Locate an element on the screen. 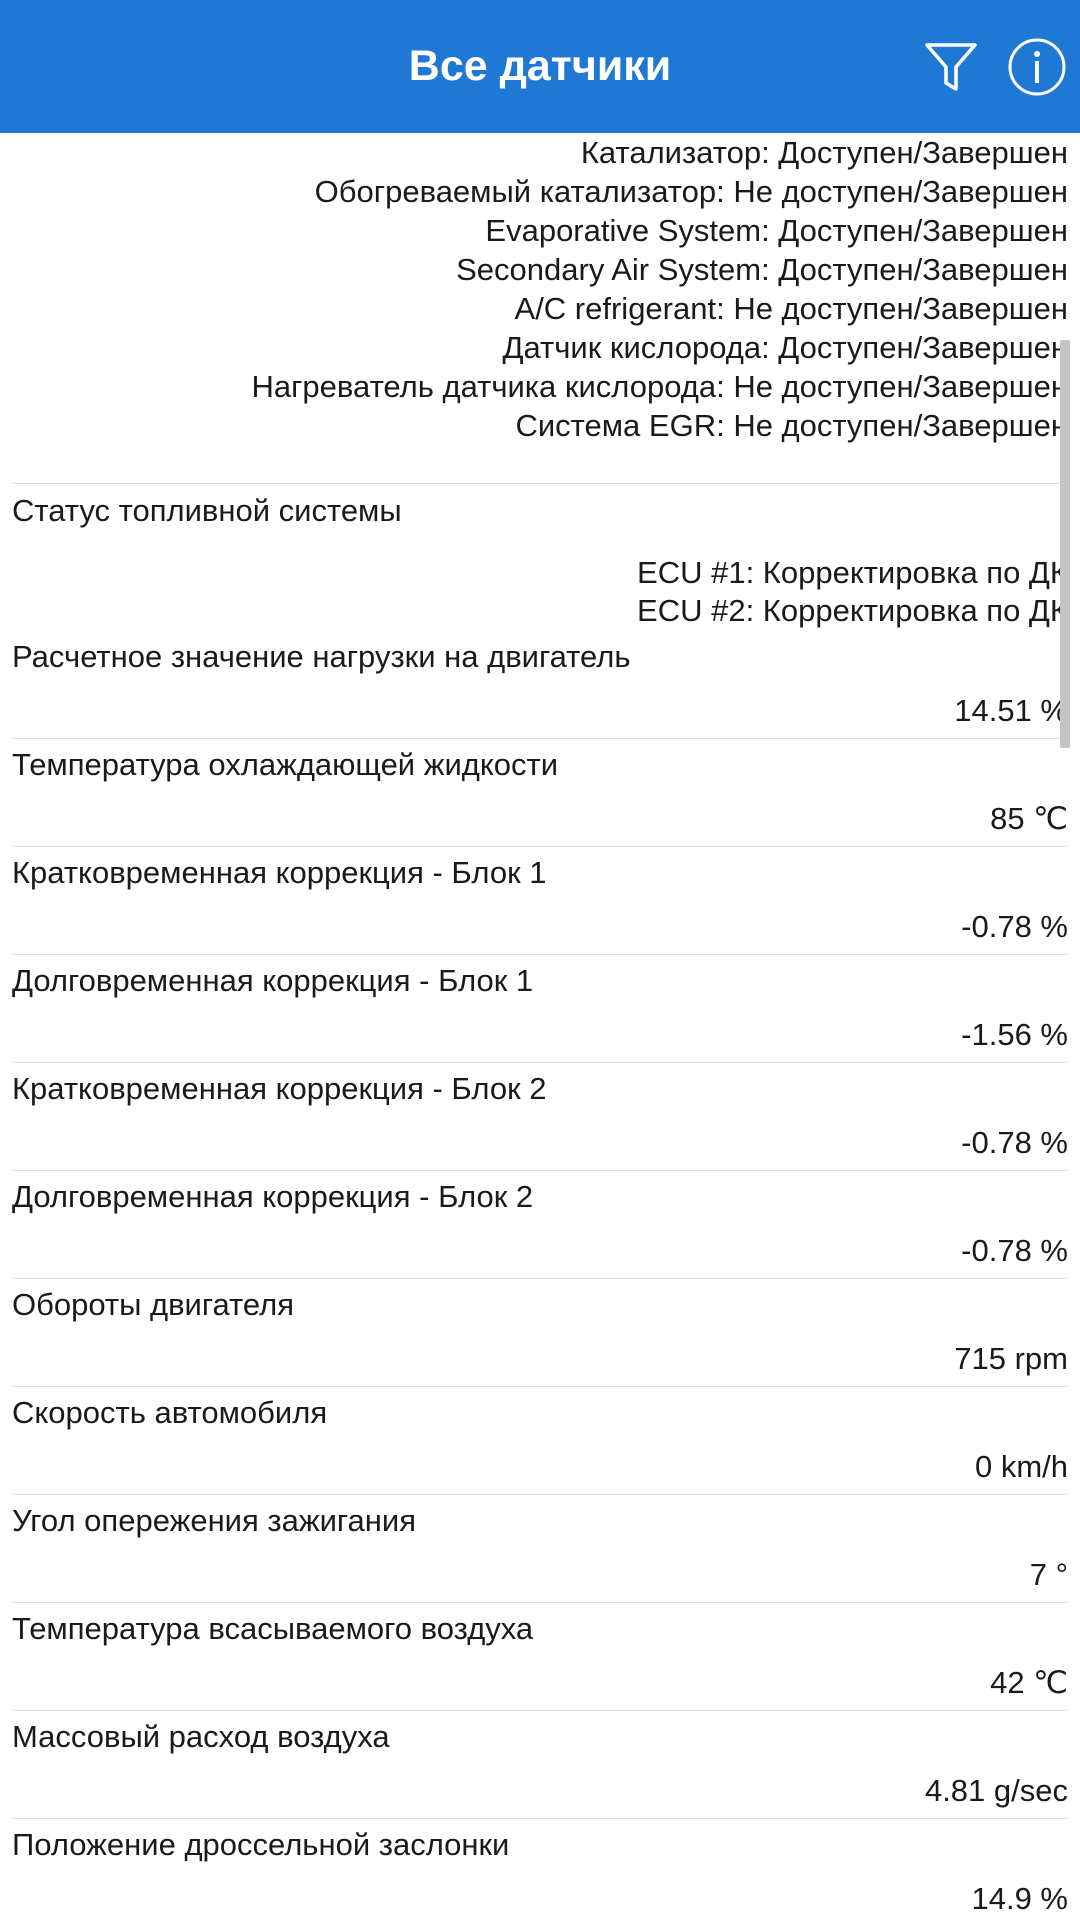  info-button is located at coordinates (1037, 67).